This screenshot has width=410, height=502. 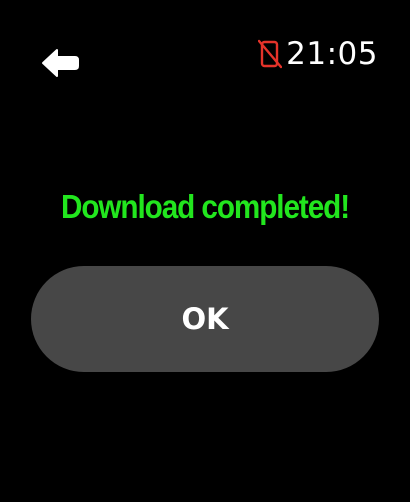 I want to click on status-bar: 21:05, so click(x=318, y=54).